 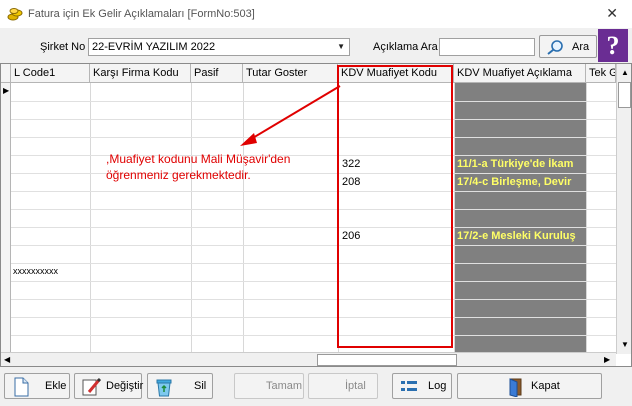 What do you see at coordinates (521, 236) in the screenshot?
I see `table-cell-muaf-aciklama: 17/2-e Mesleki Kuruluş` at bounding box center [521, 236].